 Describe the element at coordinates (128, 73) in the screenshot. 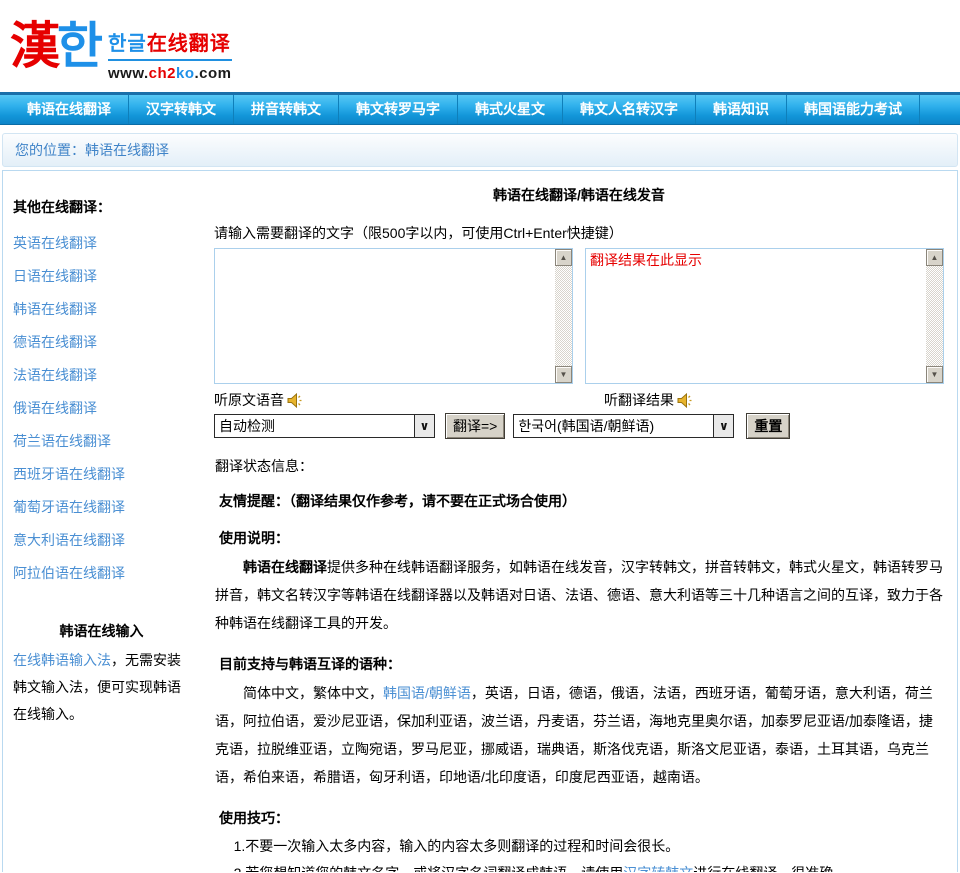

I see `logo-url-www: www.` at that location.